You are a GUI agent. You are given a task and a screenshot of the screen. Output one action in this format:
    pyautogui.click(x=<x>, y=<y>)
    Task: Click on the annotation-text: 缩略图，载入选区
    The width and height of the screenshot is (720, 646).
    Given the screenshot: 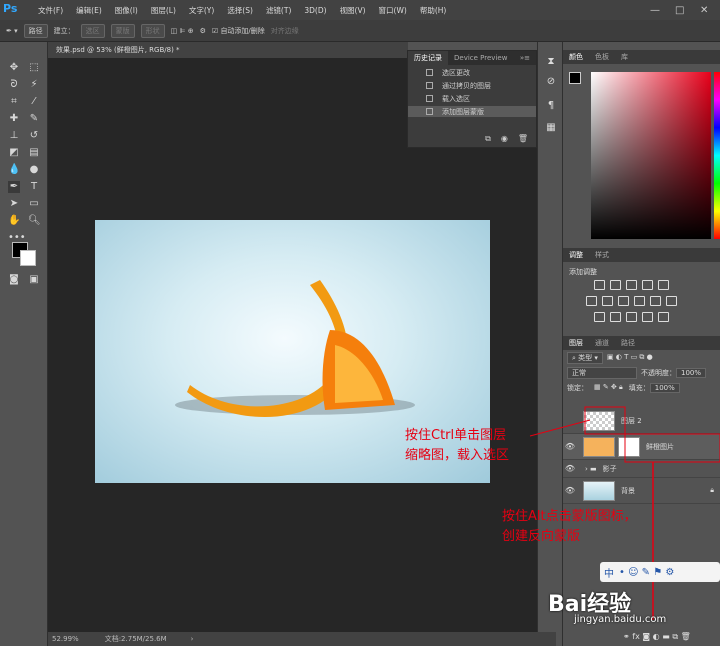 What is the action you would take?
    pyautogui.click(x=457, y=455)
    